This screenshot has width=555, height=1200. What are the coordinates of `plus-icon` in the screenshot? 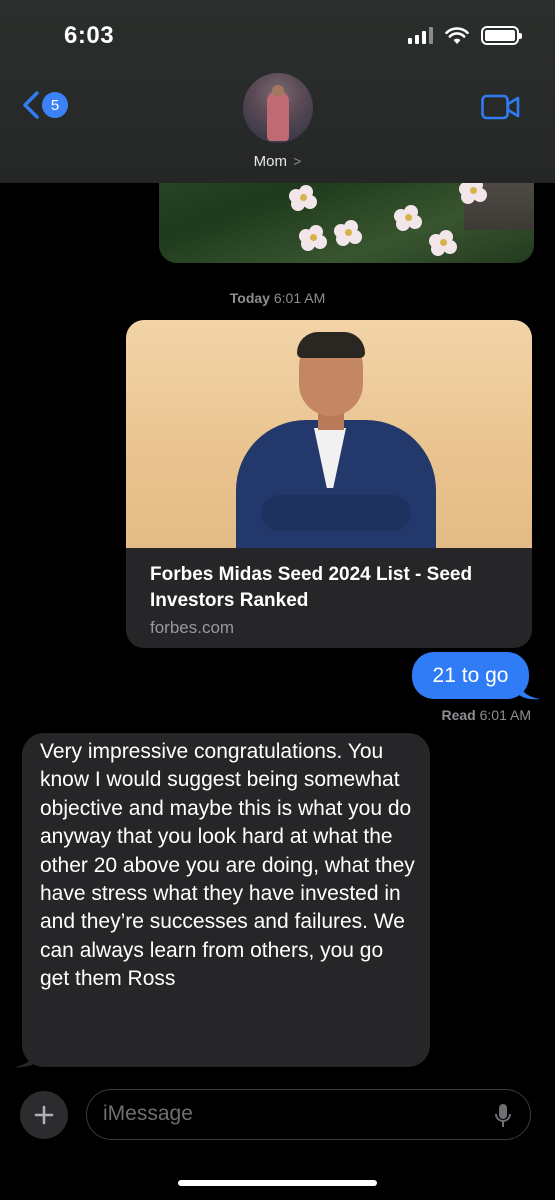 It's located at (44, 1115).